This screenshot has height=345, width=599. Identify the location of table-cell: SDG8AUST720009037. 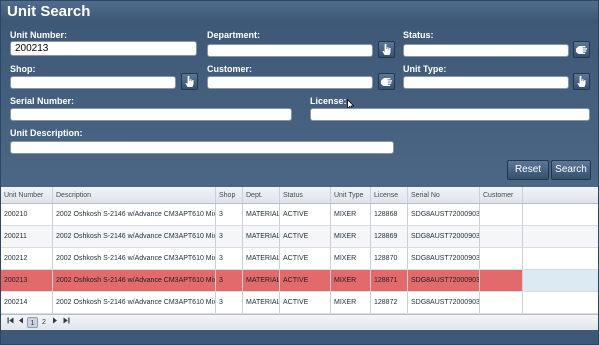
(444, 258).